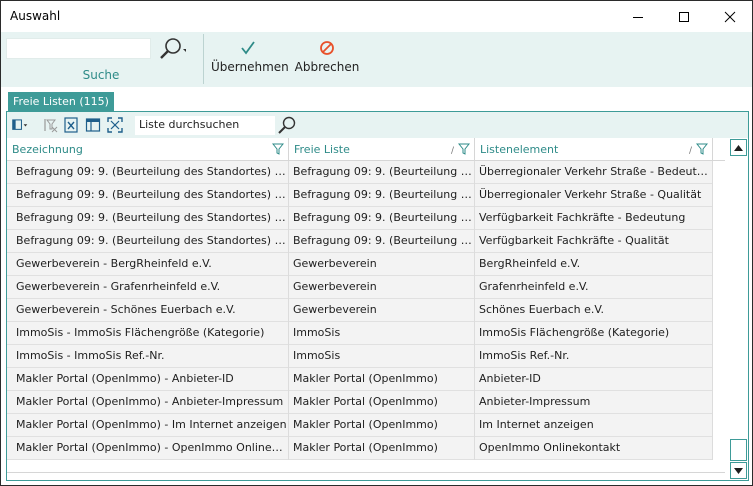 The width and height of the screenshot is (753, 486). What do you see at coordinates (47, 149) in the screenshot?
I see `column-header-label: Bezeichnung` at bounding box center [47, 149].